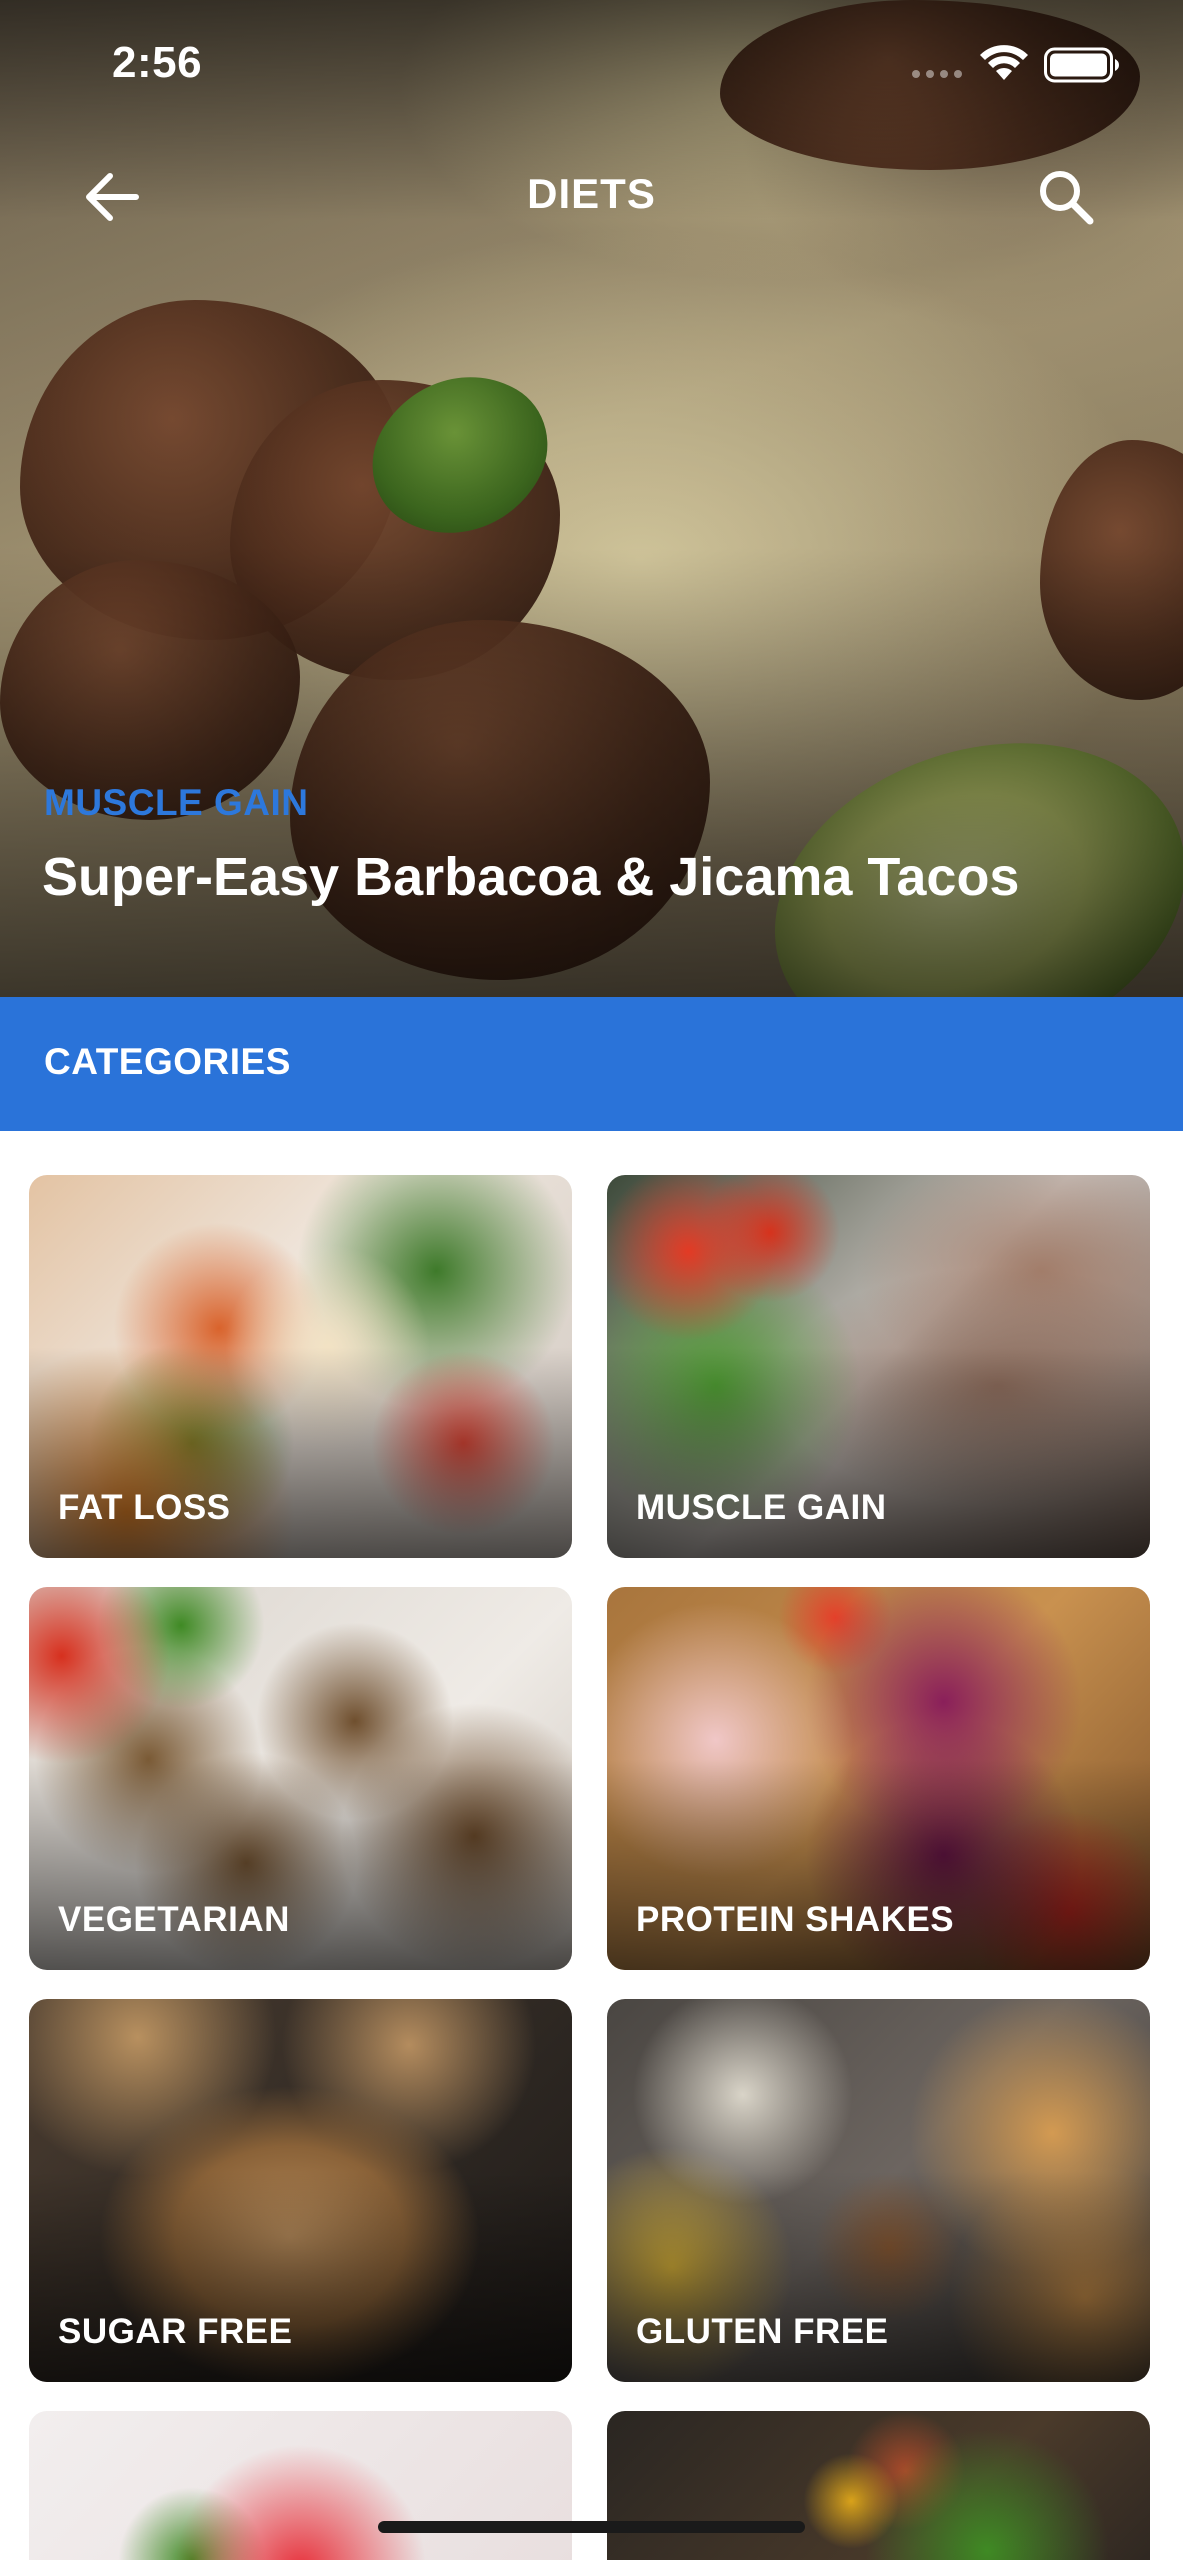 Image resolution: width=1183 pixels, height=2560 pixels. What do you see at coordinates (762, 2331) in the screenshot?
I see `category-card-label: GLUTEN FREE` at bounding box center [762, 2331].